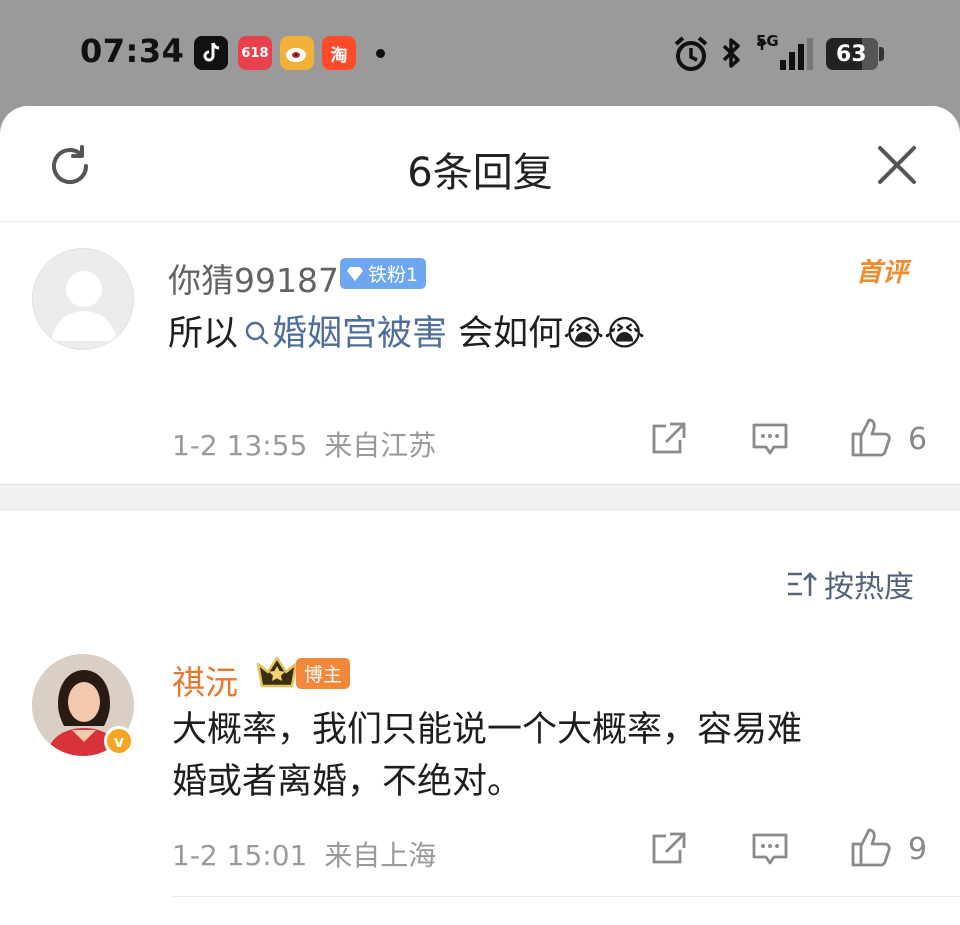 This screenshot has height=925, width=960. What do you see at coordinates (918, 849) in the screenshot?
I see `like-count: 9` at bounding box center [918, 849].